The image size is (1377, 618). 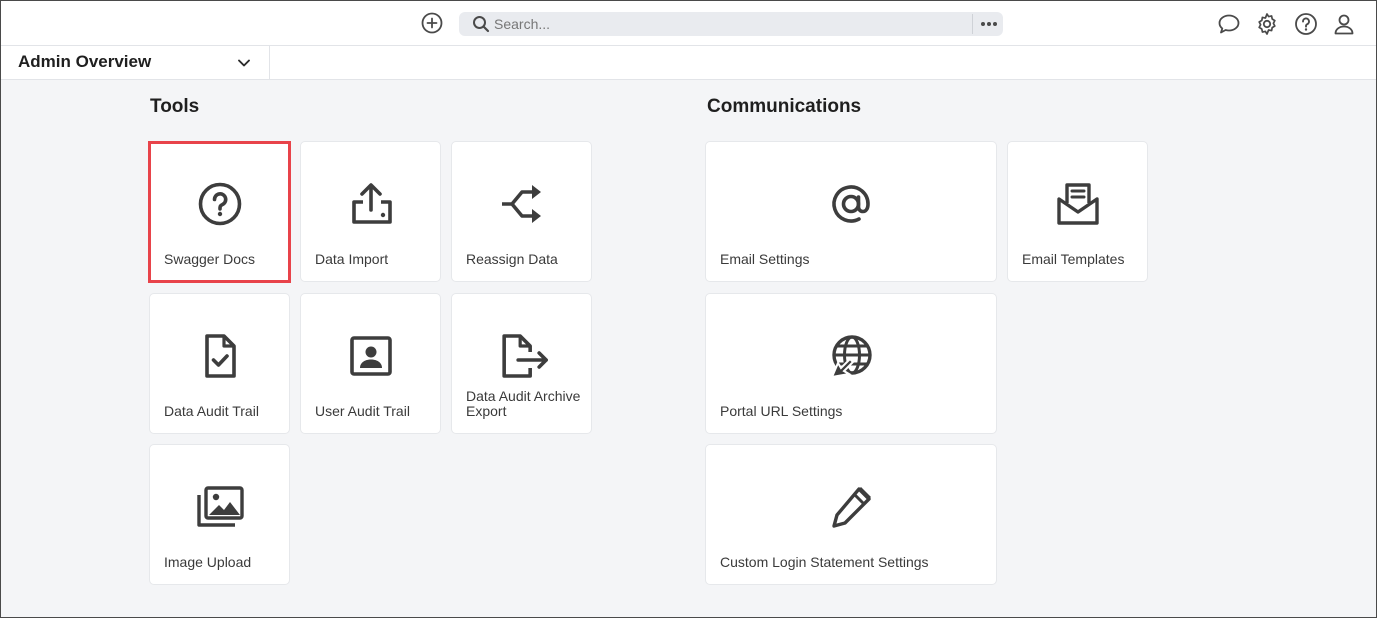 I want to click on tile-label: Reassign Data, so click(x=512, y=259).